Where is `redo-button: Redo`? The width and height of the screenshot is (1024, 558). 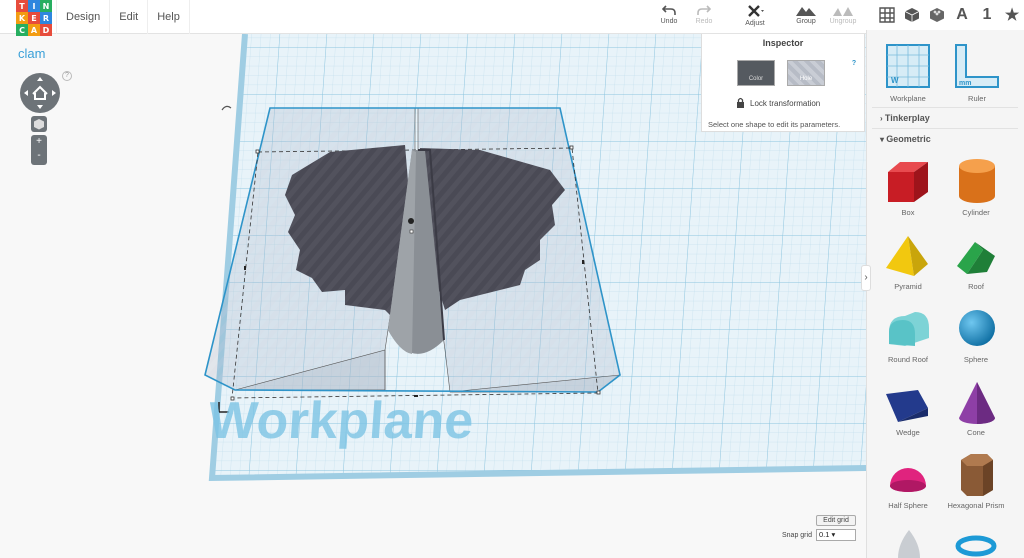 redo-button: Redo is located at coordinates (704, 14).